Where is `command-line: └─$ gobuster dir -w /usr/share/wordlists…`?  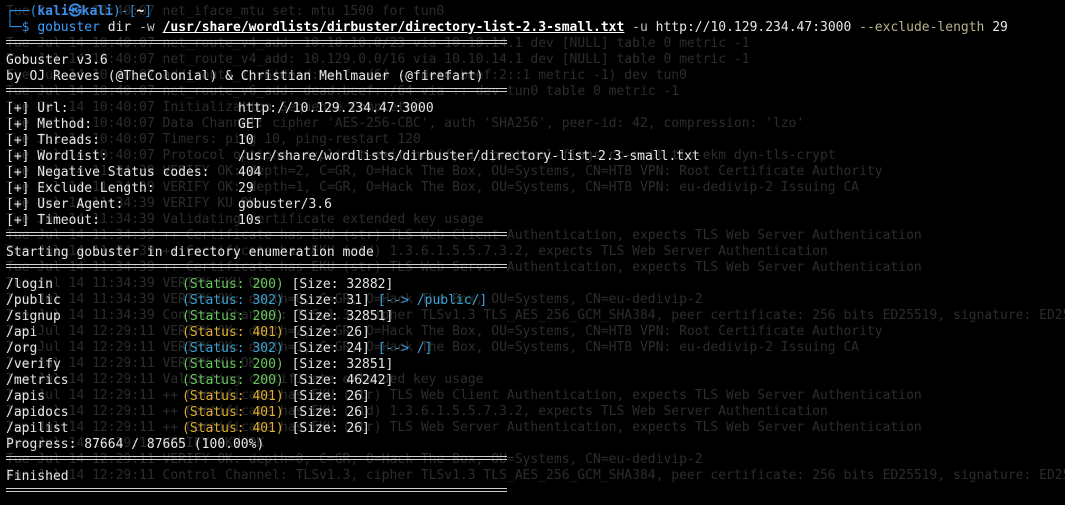 command-line: └─$ gobuster dir -w /usr/share/wordlists… is located at coordinates (507, 28).